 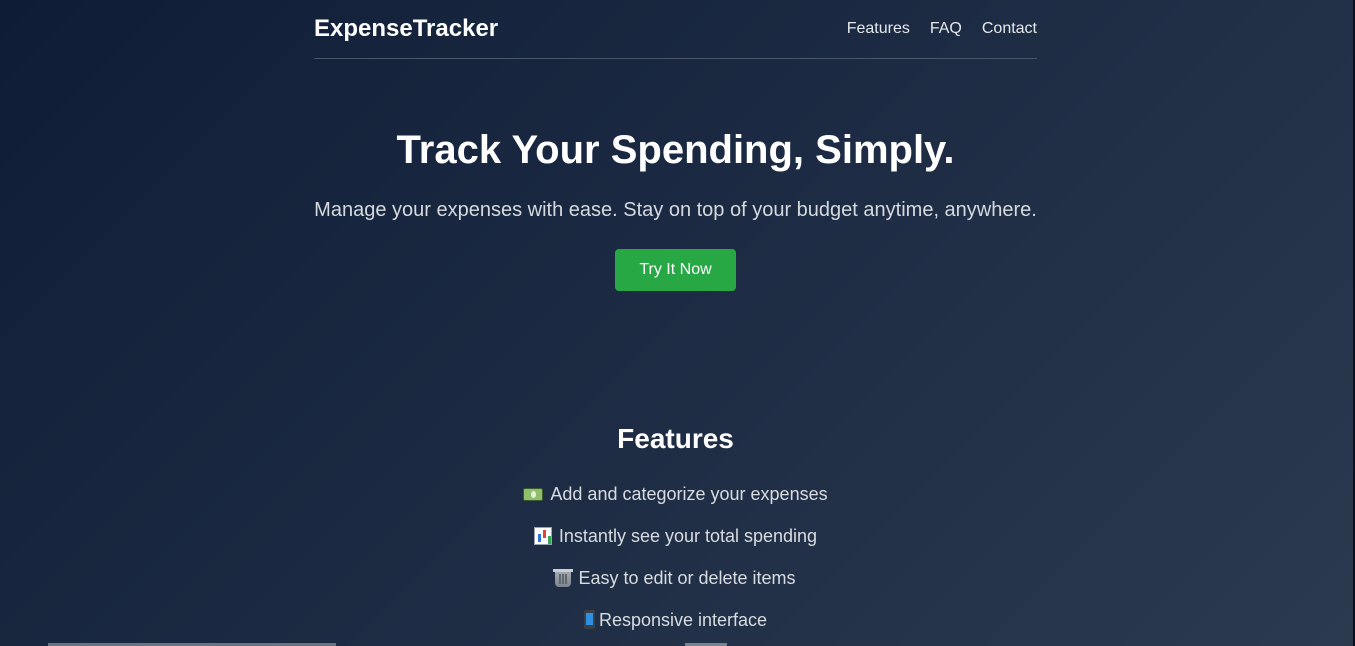 What do you see at coordinates (687, 578) in the screenshot?
I see `feature-label: Easy to edit or delete items` at bounding box center [687, 578].